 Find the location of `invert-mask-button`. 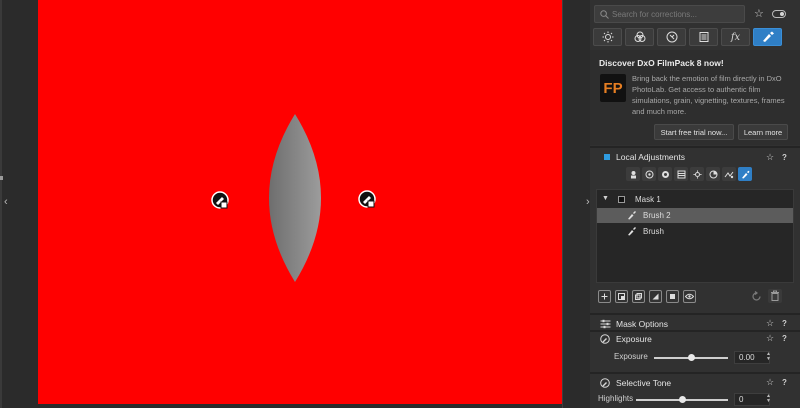

invert-mask-button is located at coordinates (655, 296).